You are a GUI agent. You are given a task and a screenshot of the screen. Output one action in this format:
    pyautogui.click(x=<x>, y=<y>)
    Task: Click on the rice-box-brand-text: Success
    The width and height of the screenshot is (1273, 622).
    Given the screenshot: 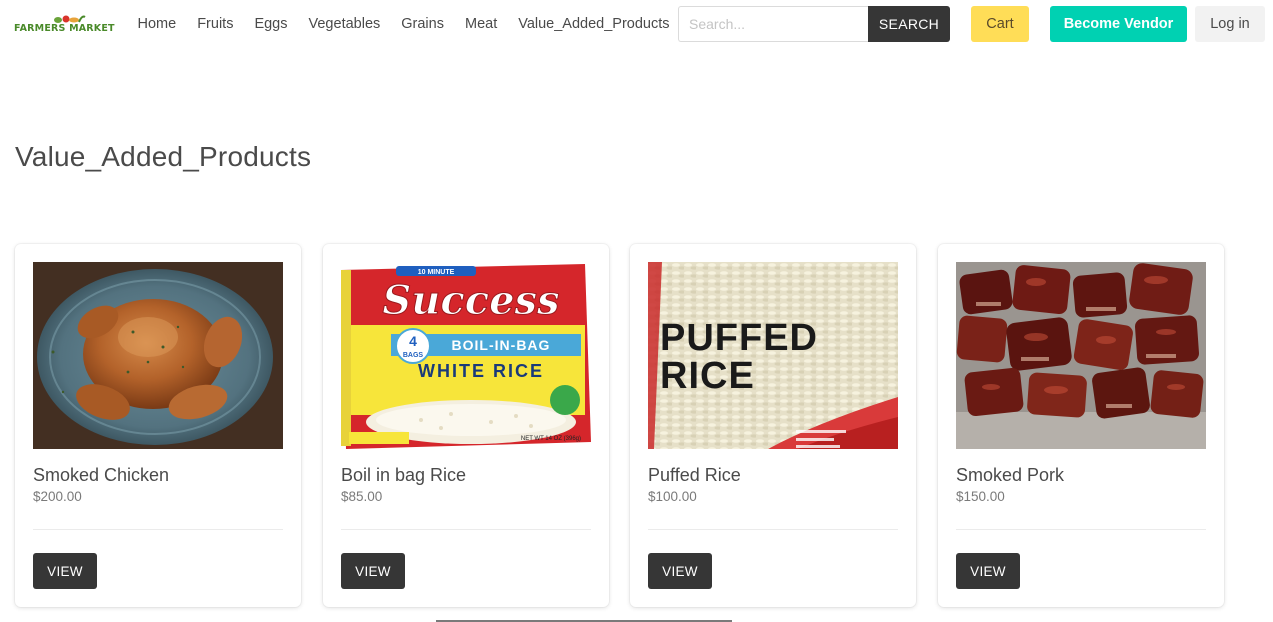 What is the action you would take?
    pyautogui.click(x=470, y=300)
    